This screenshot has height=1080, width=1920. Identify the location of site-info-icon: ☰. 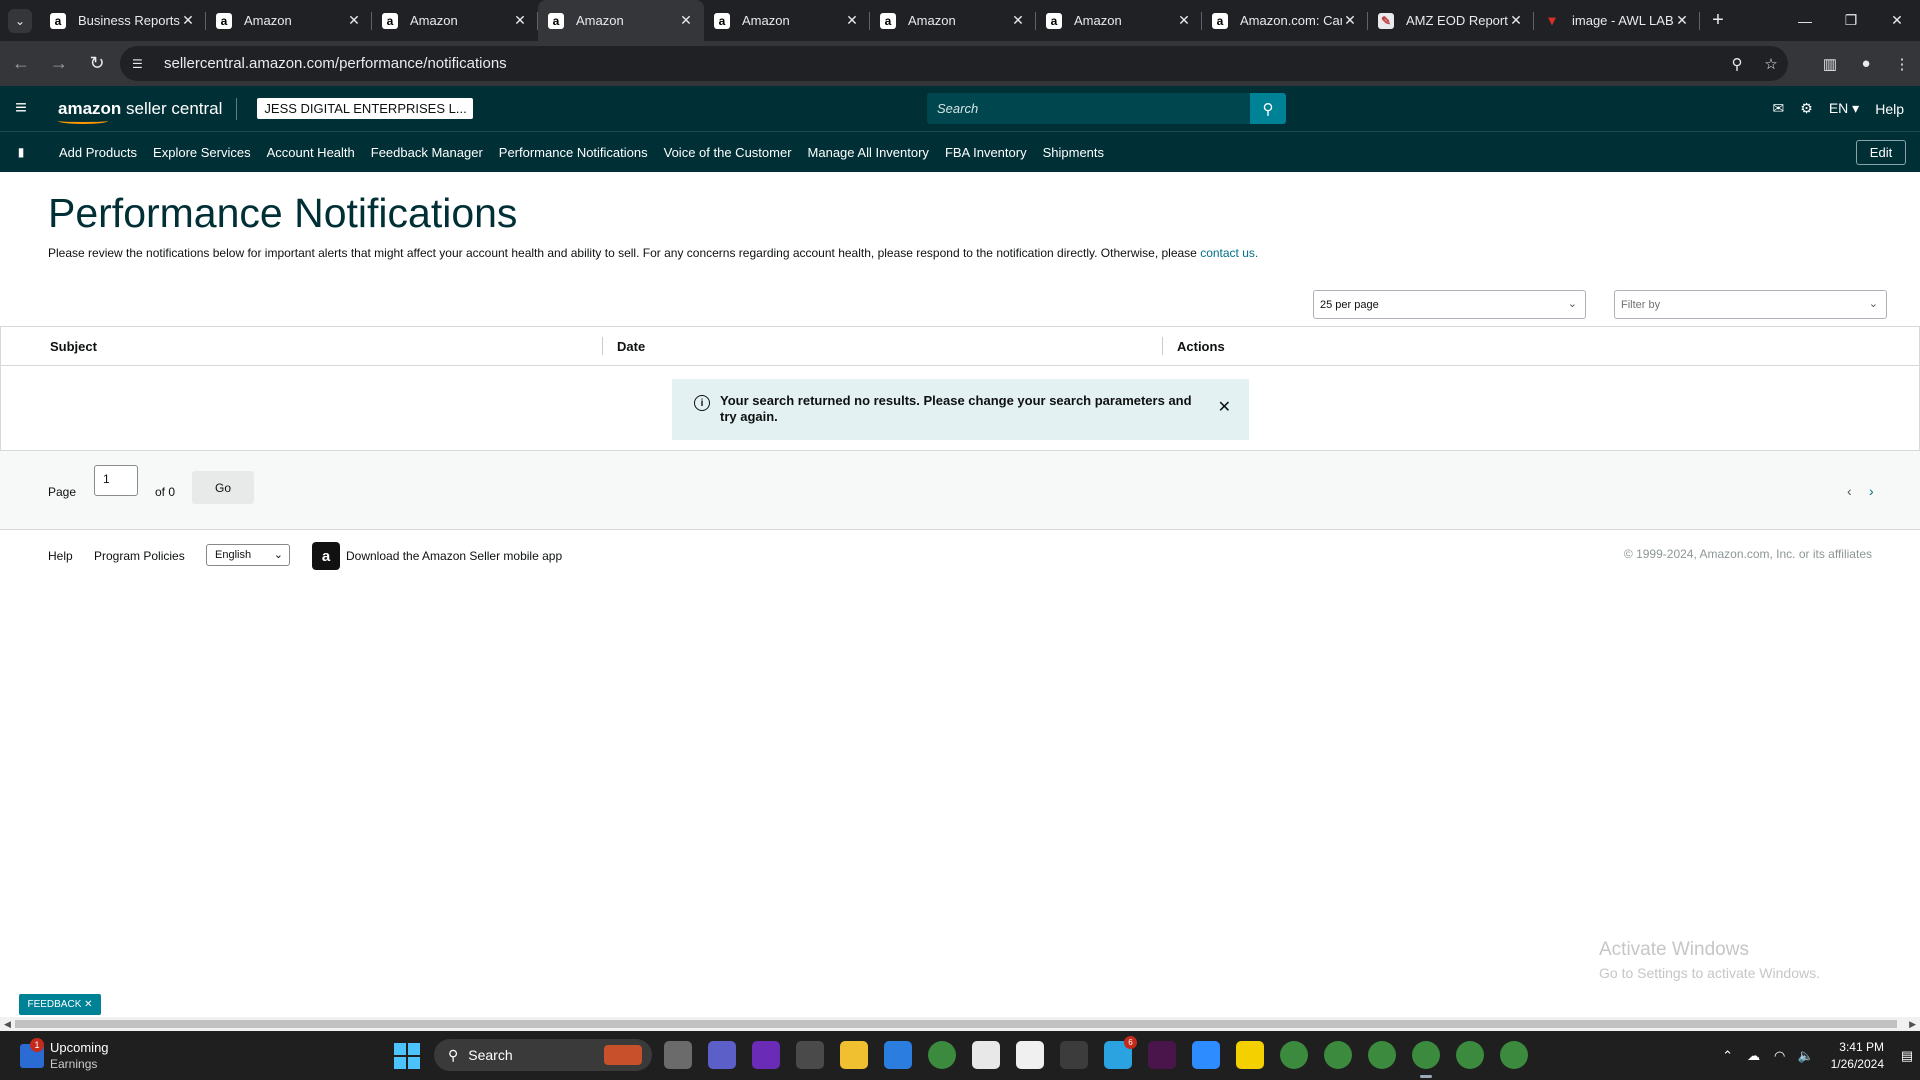
(142, 64).